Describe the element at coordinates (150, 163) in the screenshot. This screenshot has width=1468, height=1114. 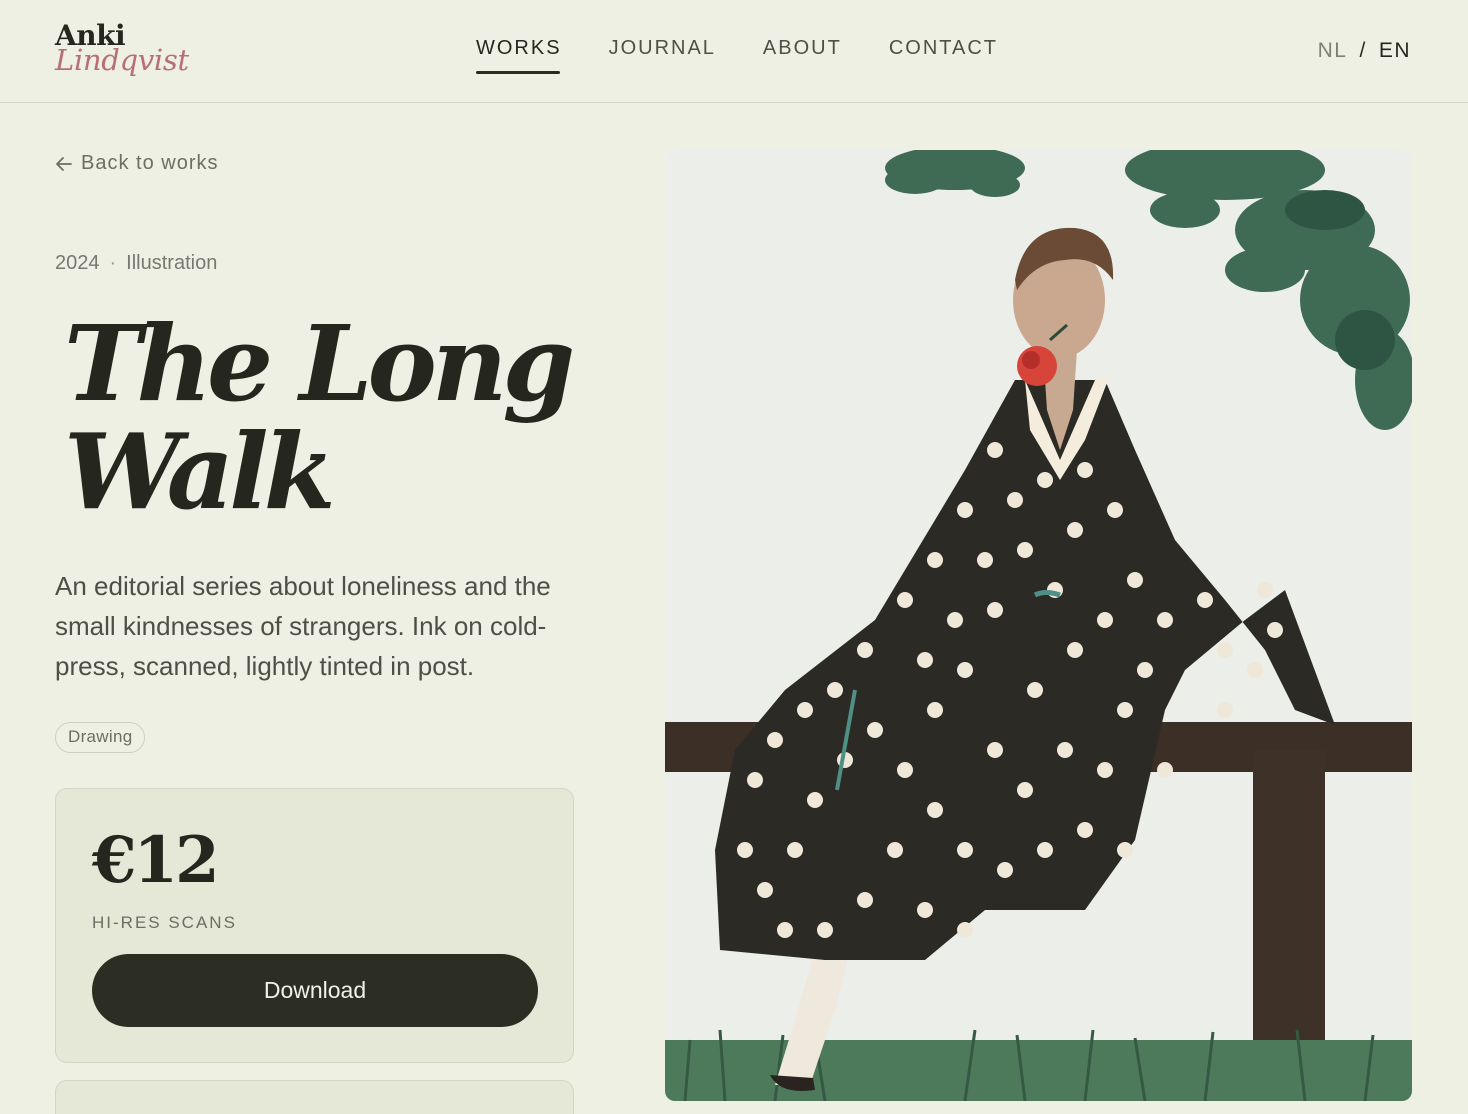
I see `back-label: Back to works` at that location.